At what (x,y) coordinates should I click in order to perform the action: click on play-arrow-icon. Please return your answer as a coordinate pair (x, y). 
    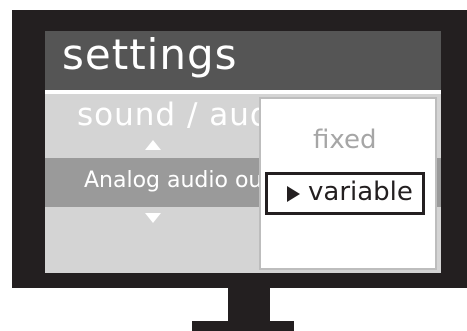
    Looking at the image, I should click on (293, 194).